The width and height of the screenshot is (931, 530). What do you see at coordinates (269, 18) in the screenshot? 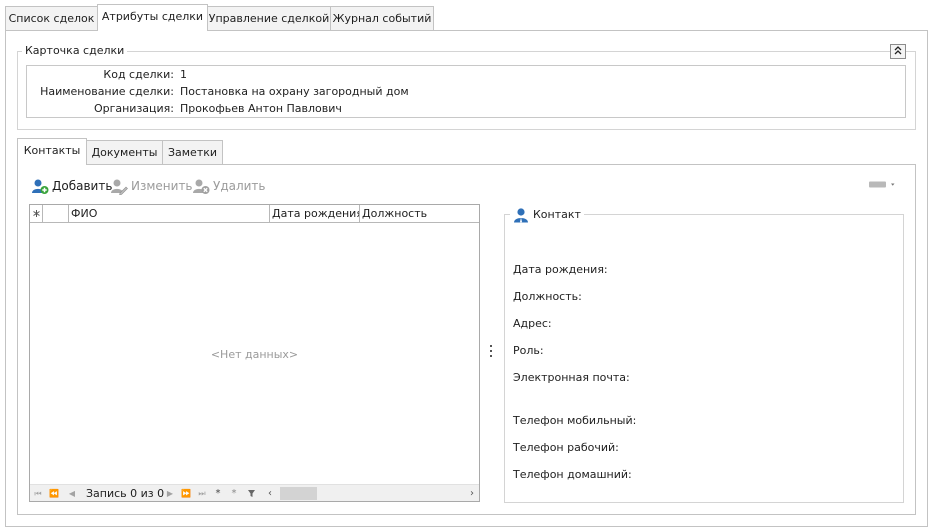
I see `tab-deal-management: Управление сделкой` at bounding box center [269, 18].